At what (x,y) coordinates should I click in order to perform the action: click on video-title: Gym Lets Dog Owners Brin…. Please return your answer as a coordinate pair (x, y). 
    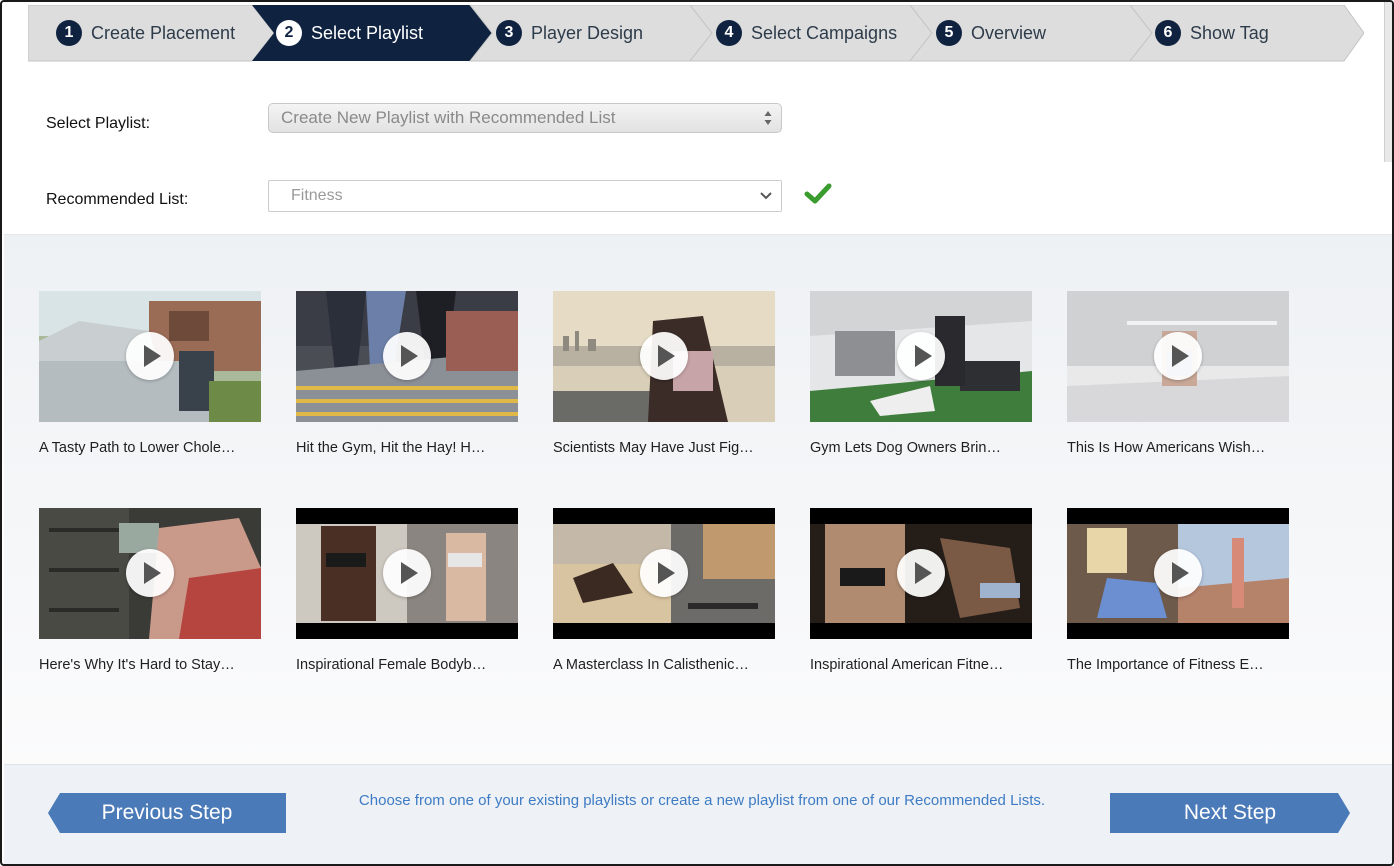
    Looking at the image, I should click on (921, 448).